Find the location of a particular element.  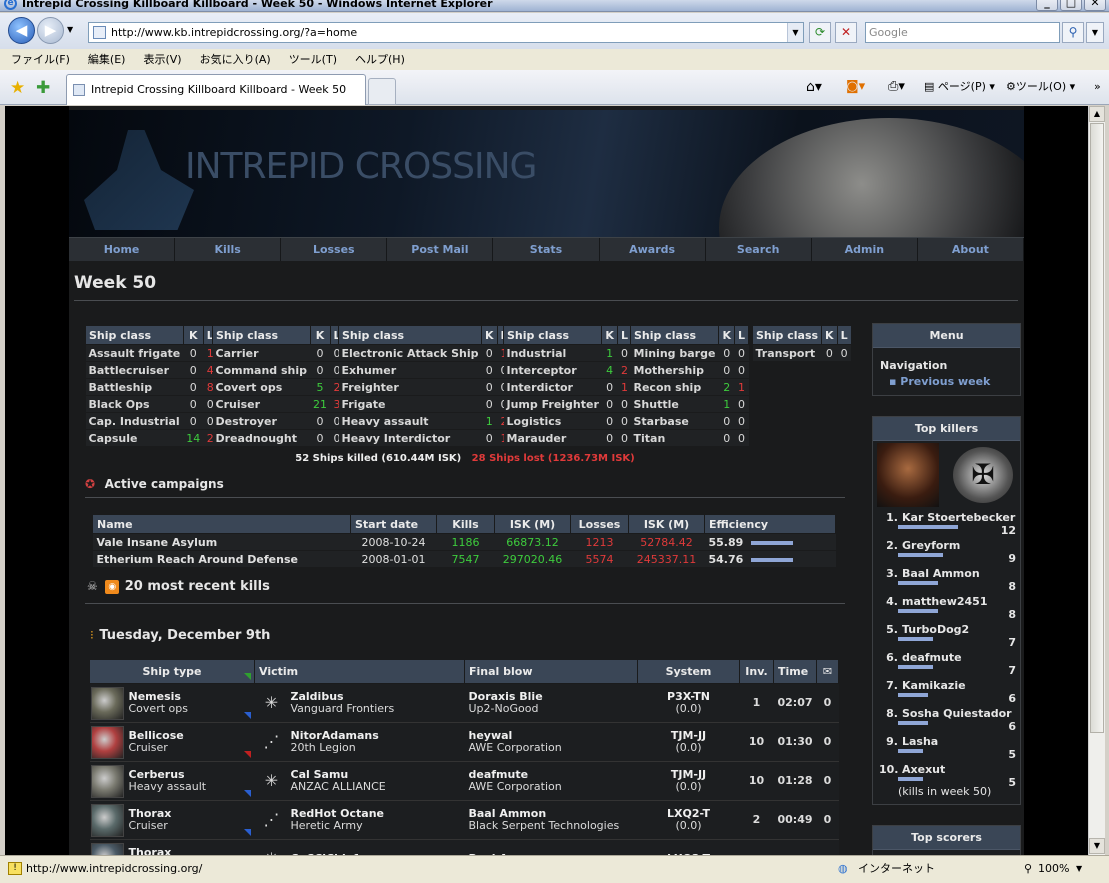

top-killer-item: 6. deafmute 7 is located at coordinates (946, 665).